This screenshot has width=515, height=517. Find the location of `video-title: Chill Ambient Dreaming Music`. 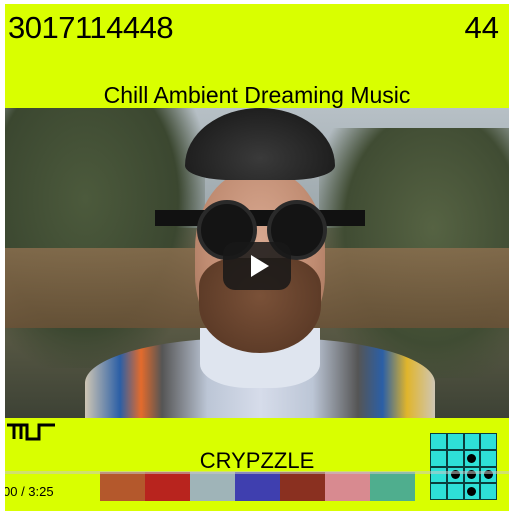

video-title: Chill Ambient Dreaming Music is located at coordinates (257, 95).